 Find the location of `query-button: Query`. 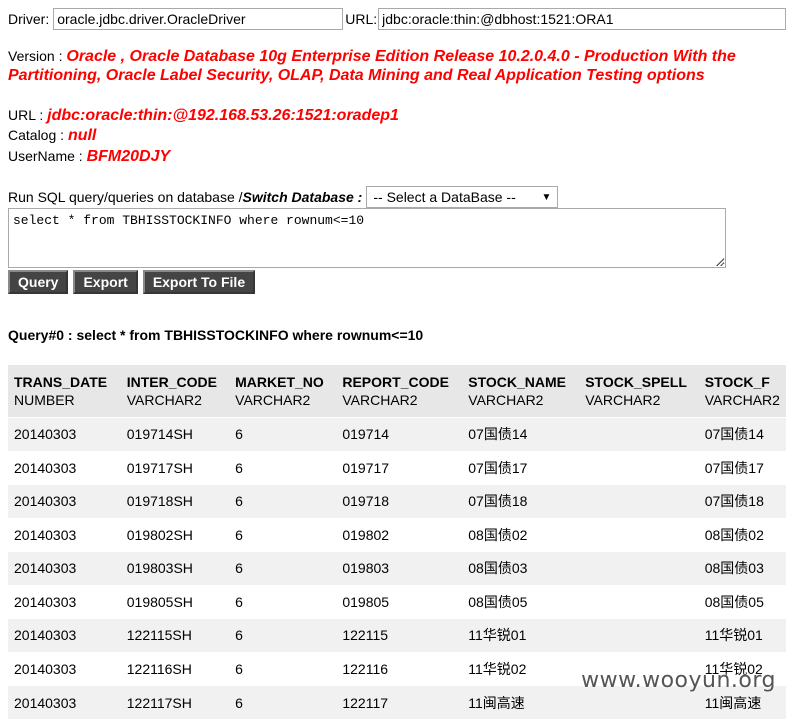

query-button: Query is located at coordinates (38, 282).